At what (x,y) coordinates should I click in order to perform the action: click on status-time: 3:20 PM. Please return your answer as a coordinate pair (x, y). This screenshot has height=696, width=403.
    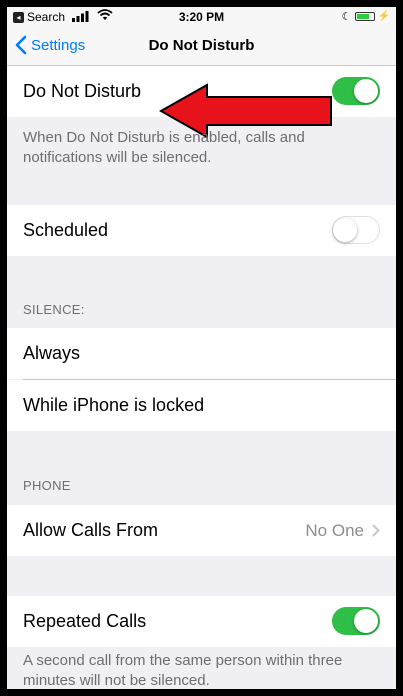
    Looking at the image, I should click on (201, 17).